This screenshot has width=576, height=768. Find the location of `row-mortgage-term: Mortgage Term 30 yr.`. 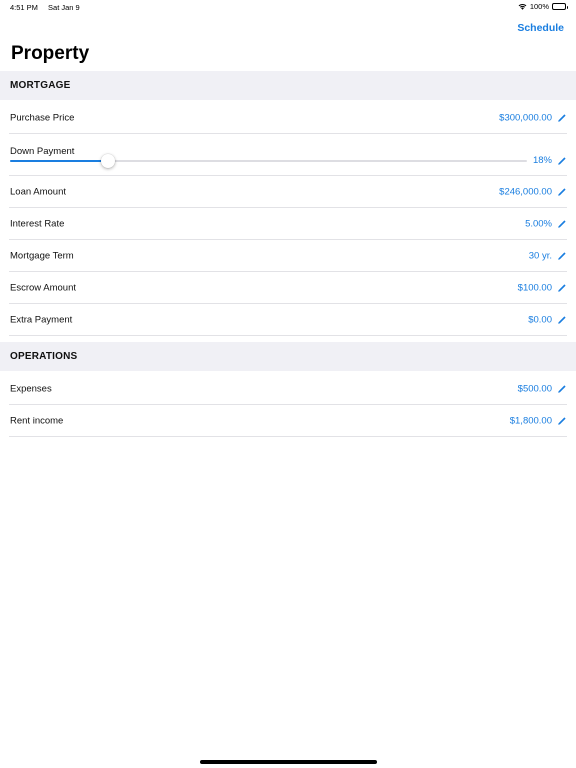

row-mortgage-term: Mortgage Term 30 yr. is located at coordinates (288, 256).